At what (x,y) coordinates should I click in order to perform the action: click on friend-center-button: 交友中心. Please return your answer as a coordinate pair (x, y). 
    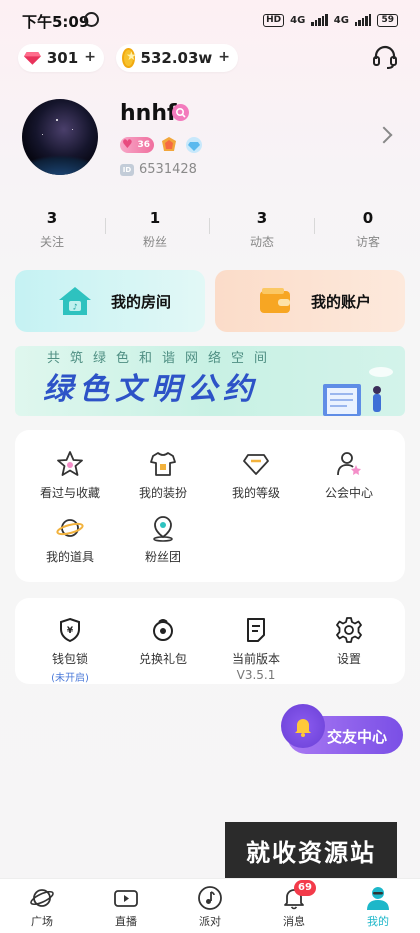
    Looking at the image, I should click on (342, 729).